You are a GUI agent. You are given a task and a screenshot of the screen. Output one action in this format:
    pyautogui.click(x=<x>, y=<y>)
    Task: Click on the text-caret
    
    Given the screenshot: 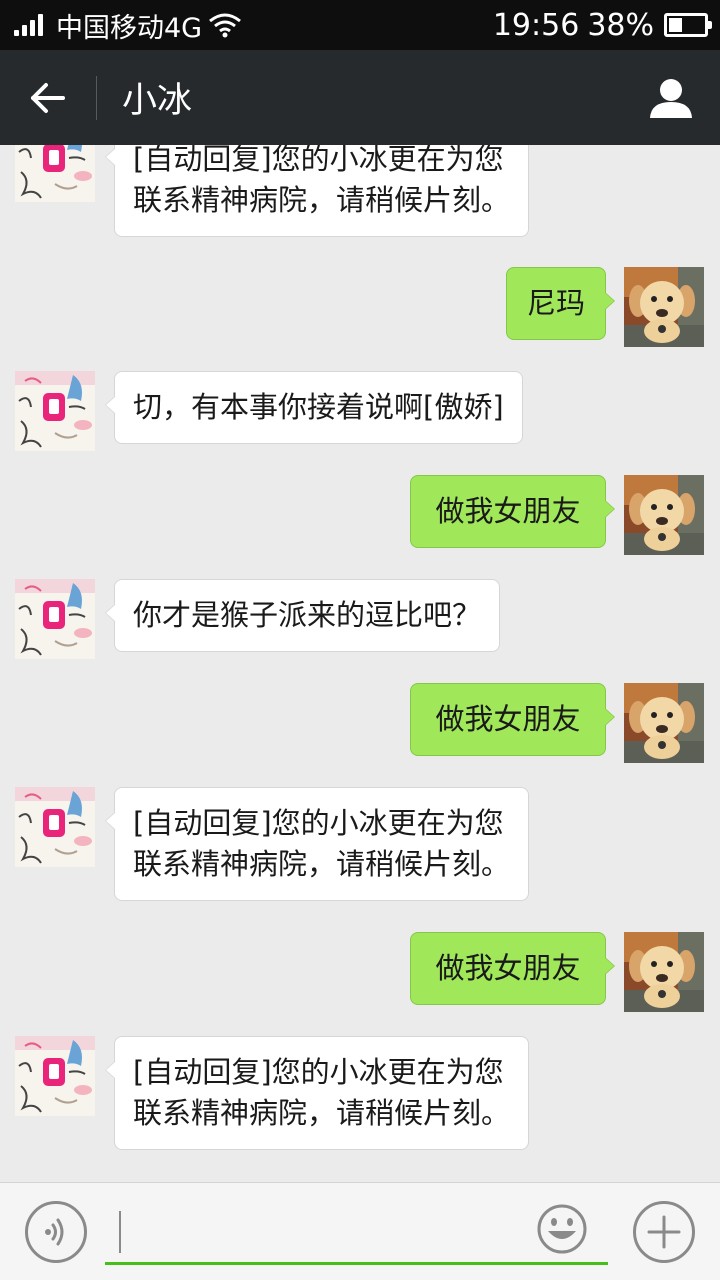 What is the action you would take?
    pyautogui.click(x=120, y=1232)
    